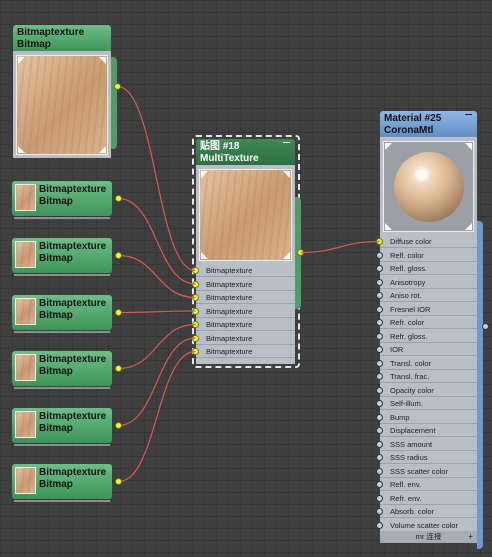 This screenshot has height=557, width=492. I want to click on material-slot: Displacement, so click(426, 430).